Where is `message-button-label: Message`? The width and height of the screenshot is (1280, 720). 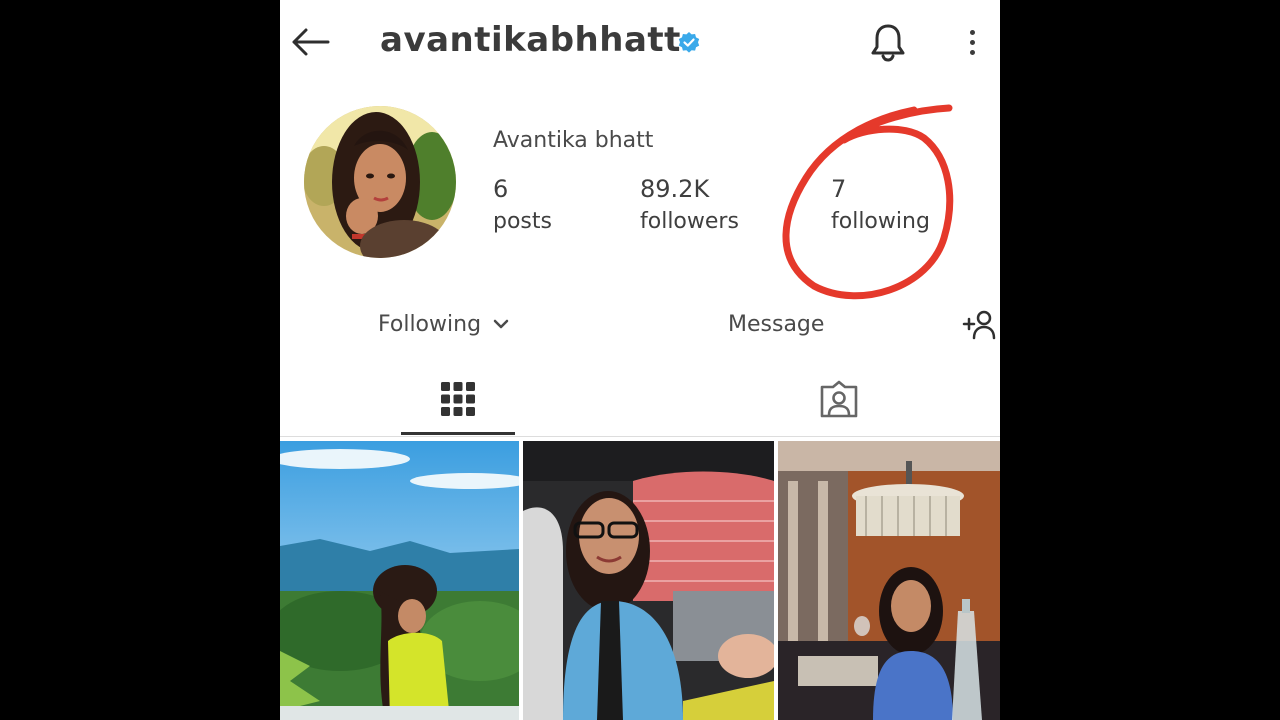
message-button-label: Message is located at coordinates (776, 324).